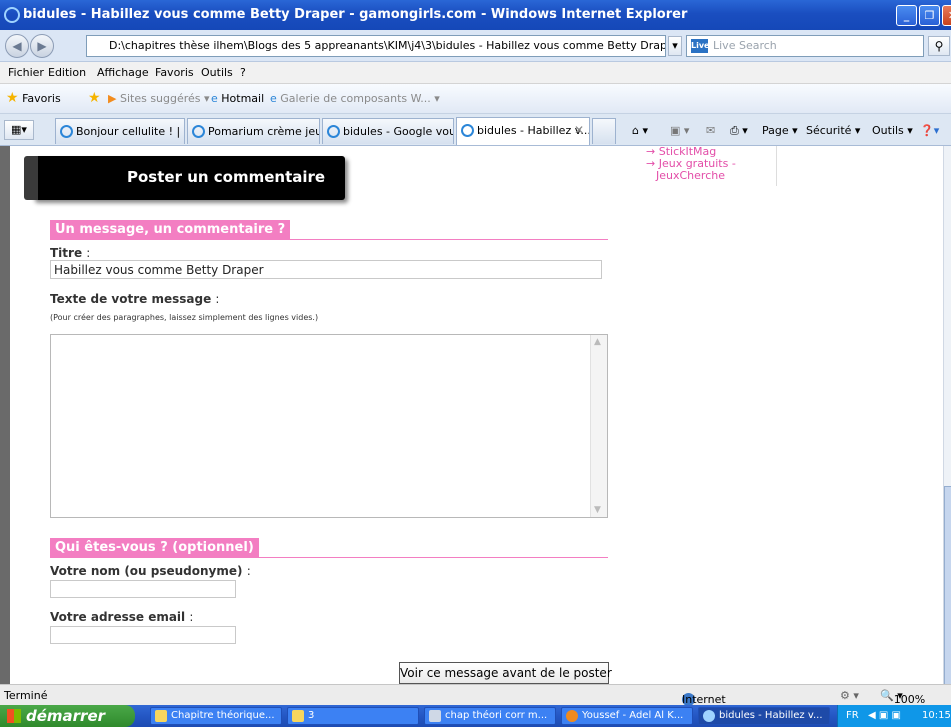 This screenshot has width=951, height=727. Describe the element at coordinates (579, 130) in the screenshot. I see `close-tab-icon: ✕` at that location.